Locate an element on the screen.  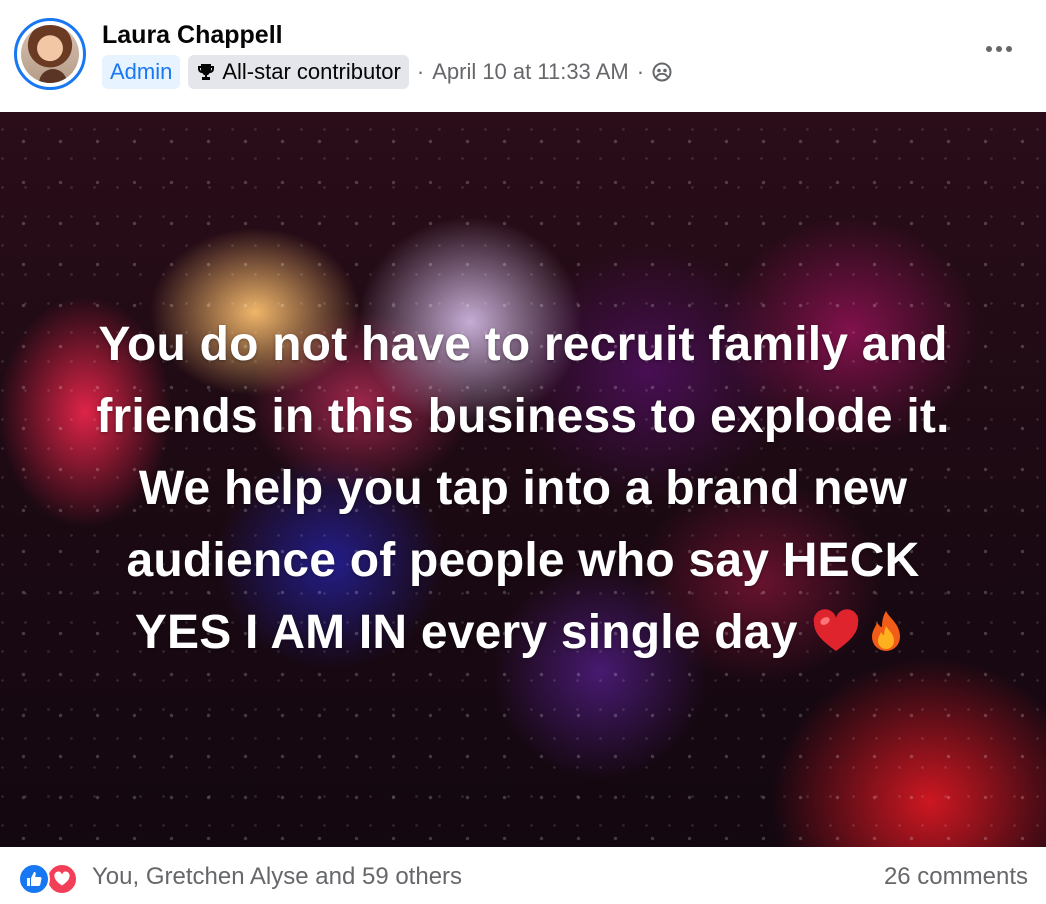
like-icon is located at coordinates (34, 879).